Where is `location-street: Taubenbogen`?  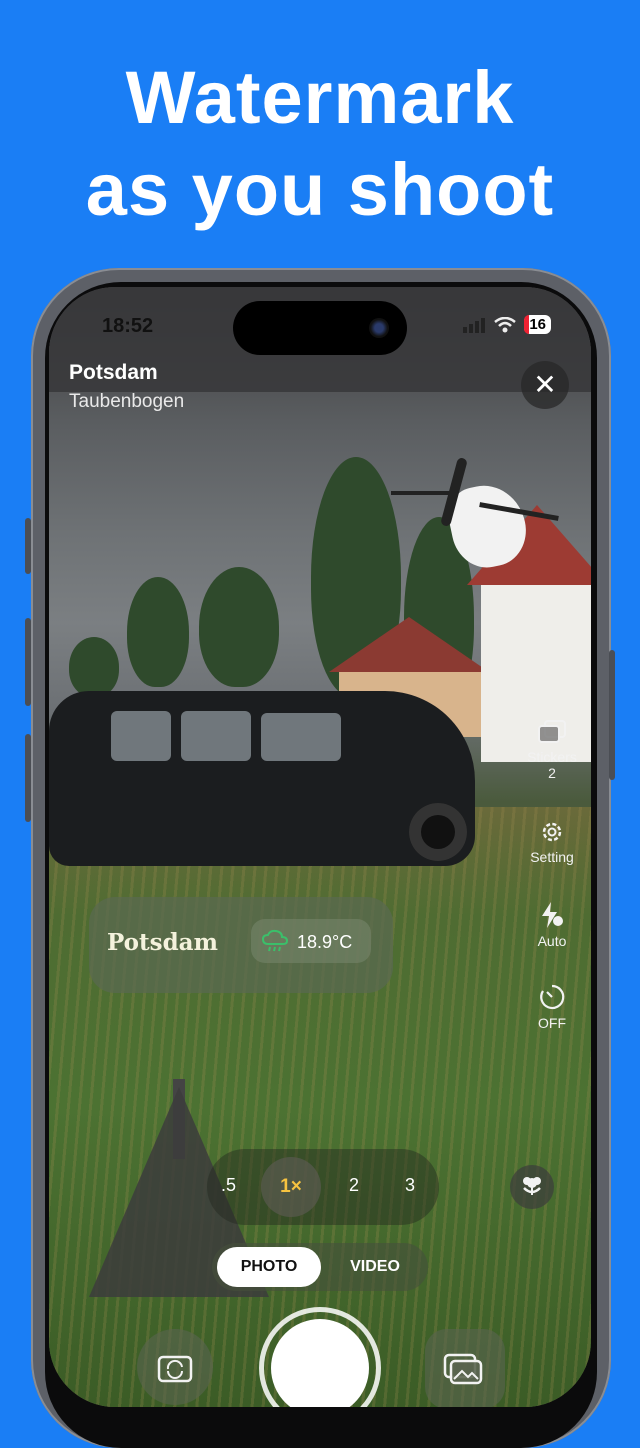
location-street: Taubenbogen is located at coordinates (126, 402).